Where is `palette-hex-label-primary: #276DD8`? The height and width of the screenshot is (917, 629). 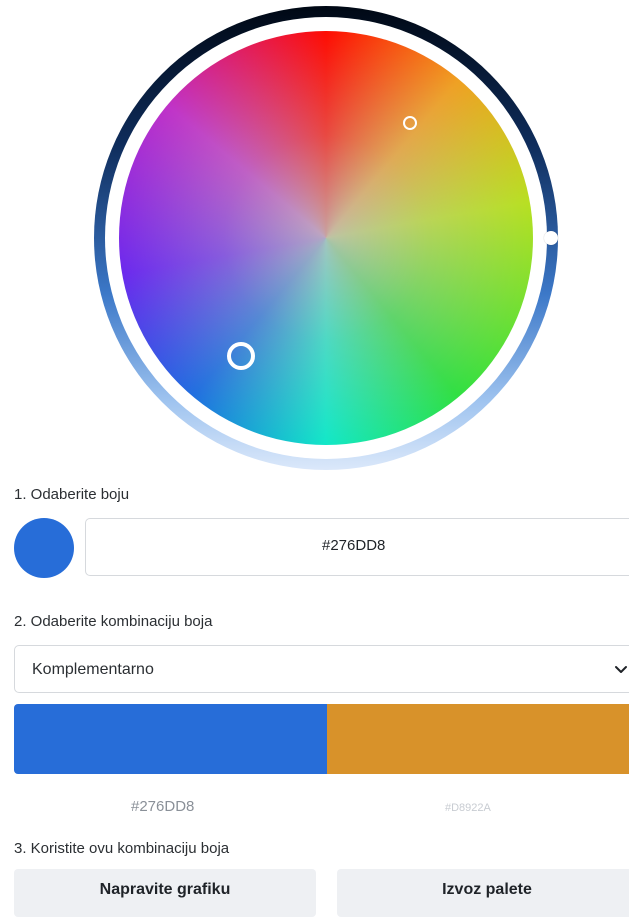 palette-hex-label-primary: #276DD8 is located at coordinates (163, 806).